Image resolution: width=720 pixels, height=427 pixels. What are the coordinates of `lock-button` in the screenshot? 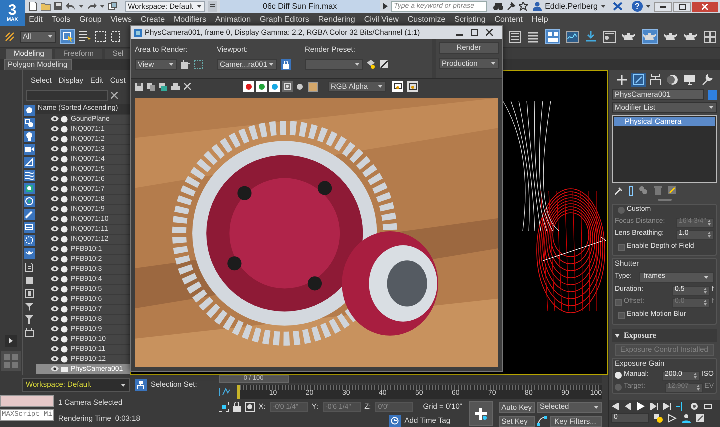 It's located at (286, 64).